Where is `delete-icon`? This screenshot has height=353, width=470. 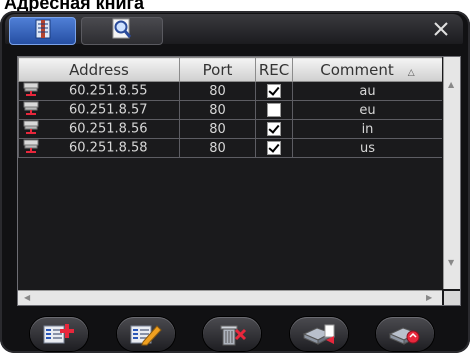 delete-icon is located at coordinates (233, 335).